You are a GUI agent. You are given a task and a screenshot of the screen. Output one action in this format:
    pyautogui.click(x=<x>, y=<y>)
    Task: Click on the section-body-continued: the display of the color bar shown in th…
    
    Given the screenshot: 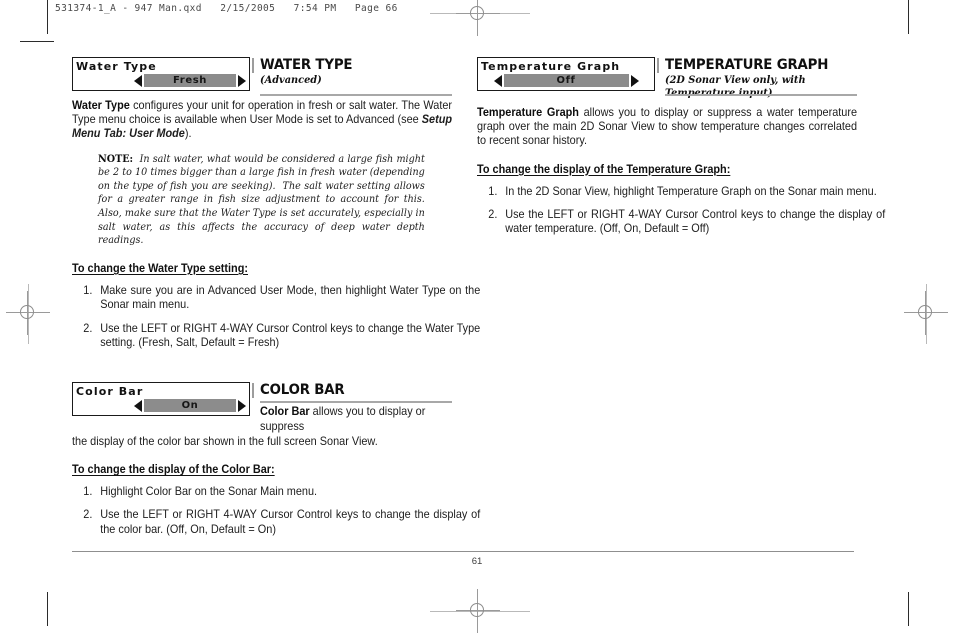 What is the action you would take?
    pyautogui.click(x=225, y=441)
    